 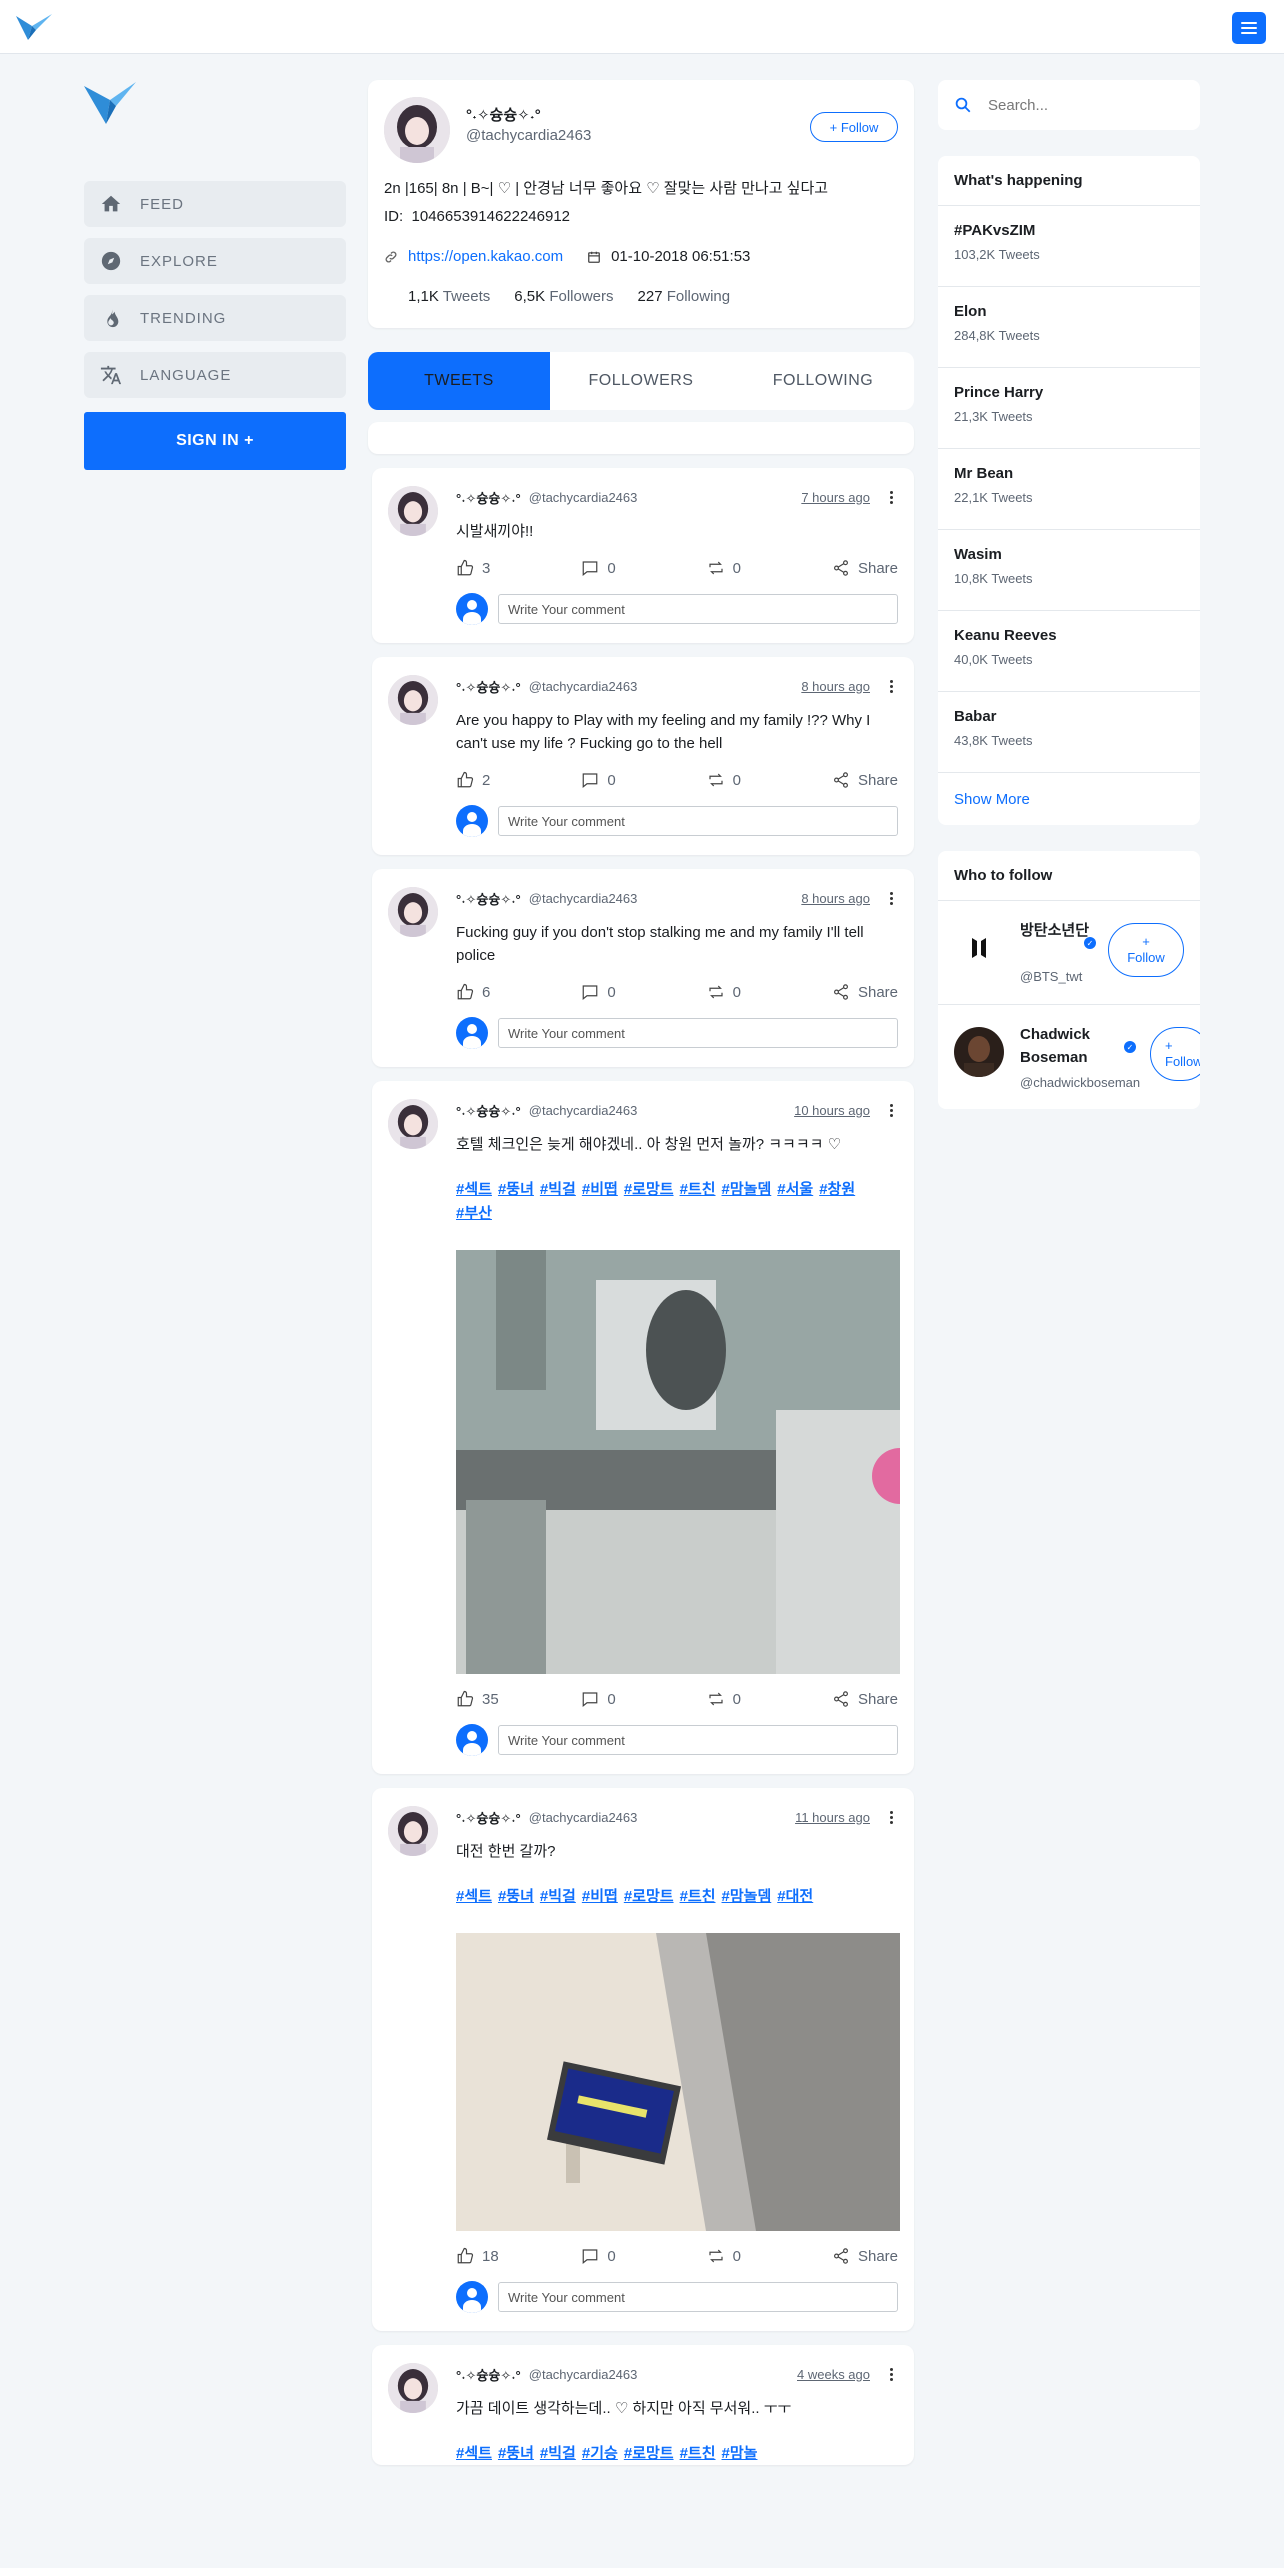 What do you see at coordinates (641, 381) in the screenshot?
I see `tab-followers: FOLLOWERS` at bounding box center [641, 381].